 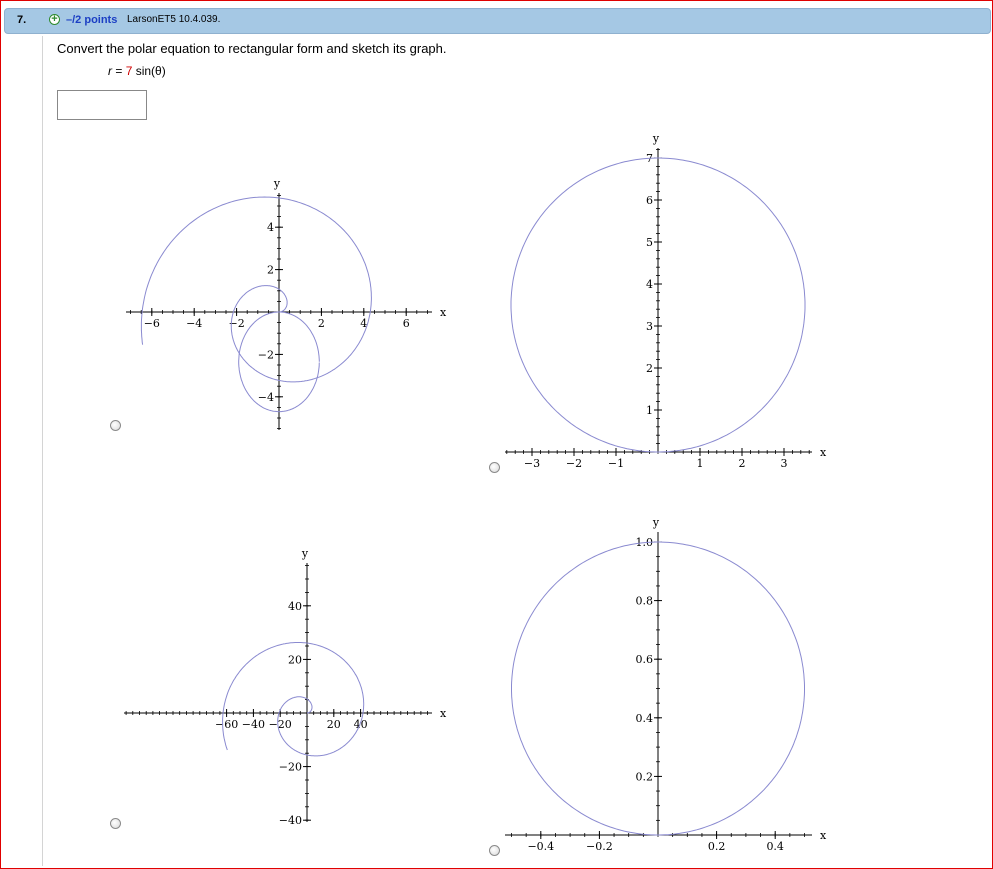 What do you see at coordinates (784, 463) in the screenshot?
I see `x-tick-label: 3` at bounding box center [784, 463].